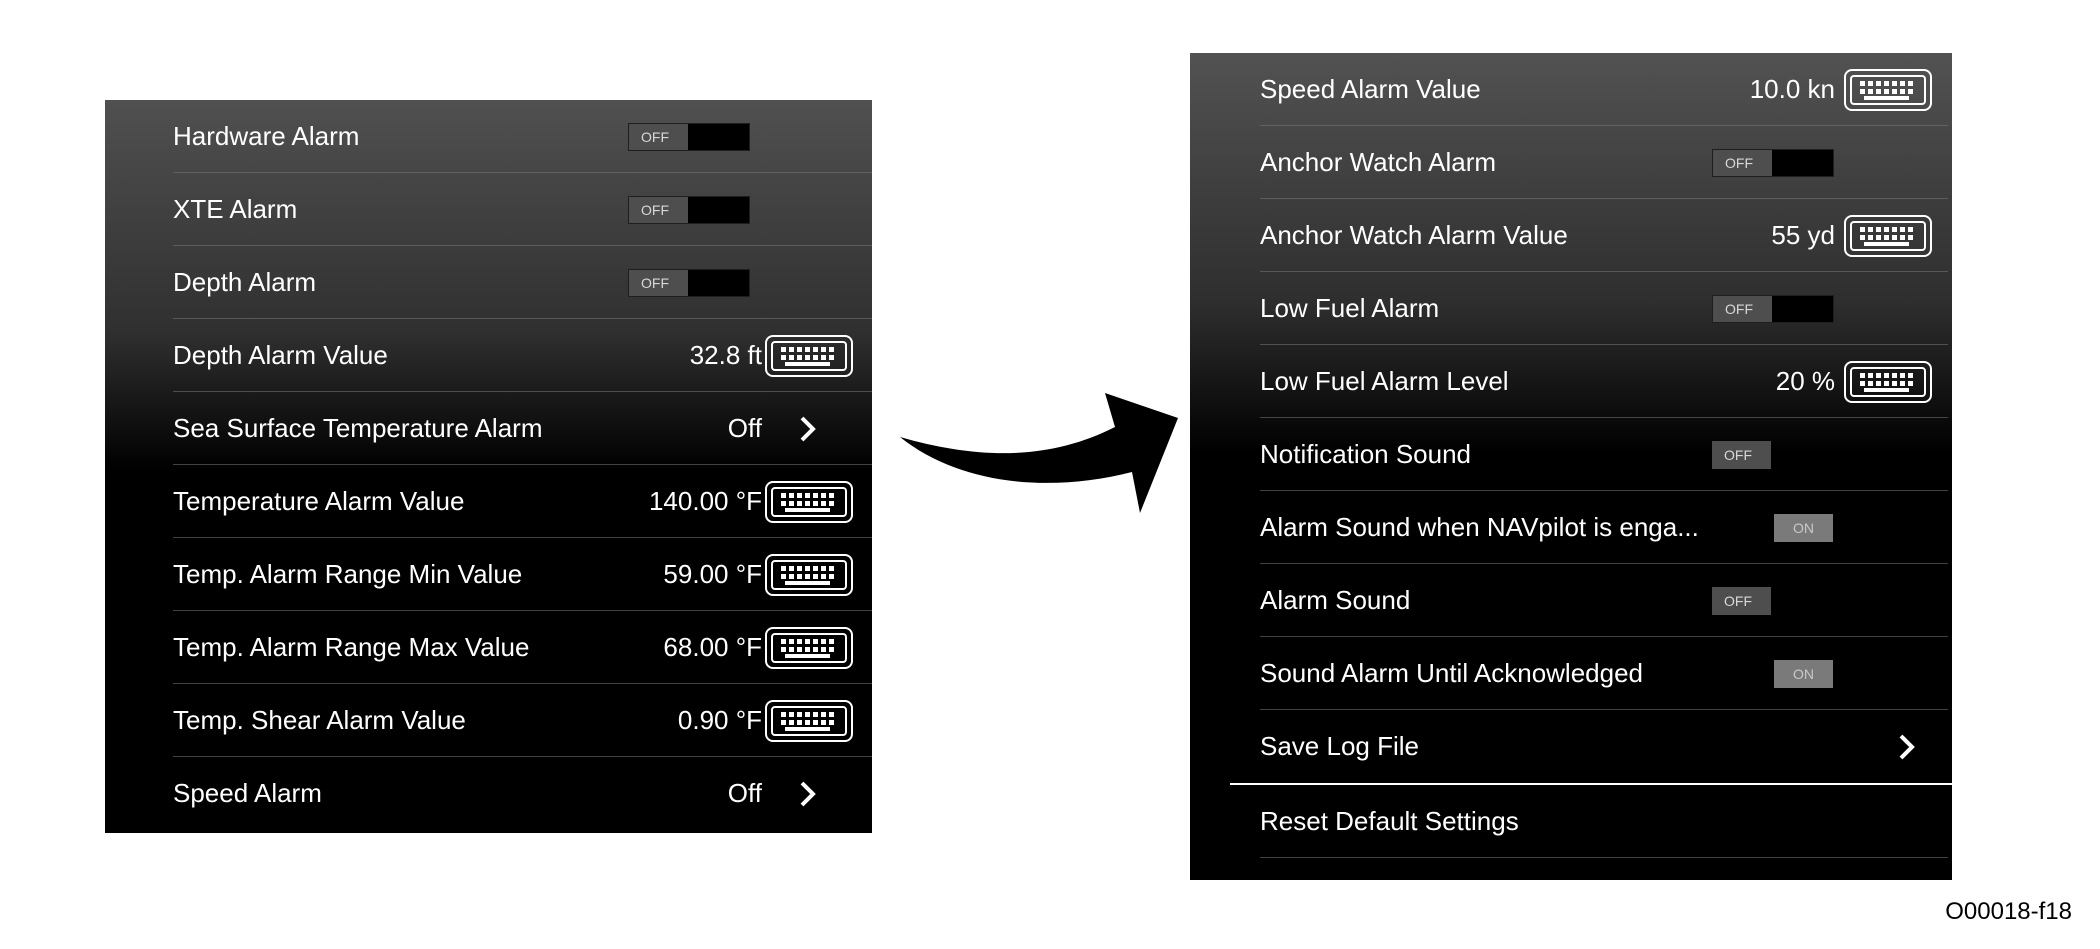  What do you see at coordinates (744, 428) in the screenshot?
I see `sea-surface-temperature-alarm-value: Off` at bounding box center [744, 428].